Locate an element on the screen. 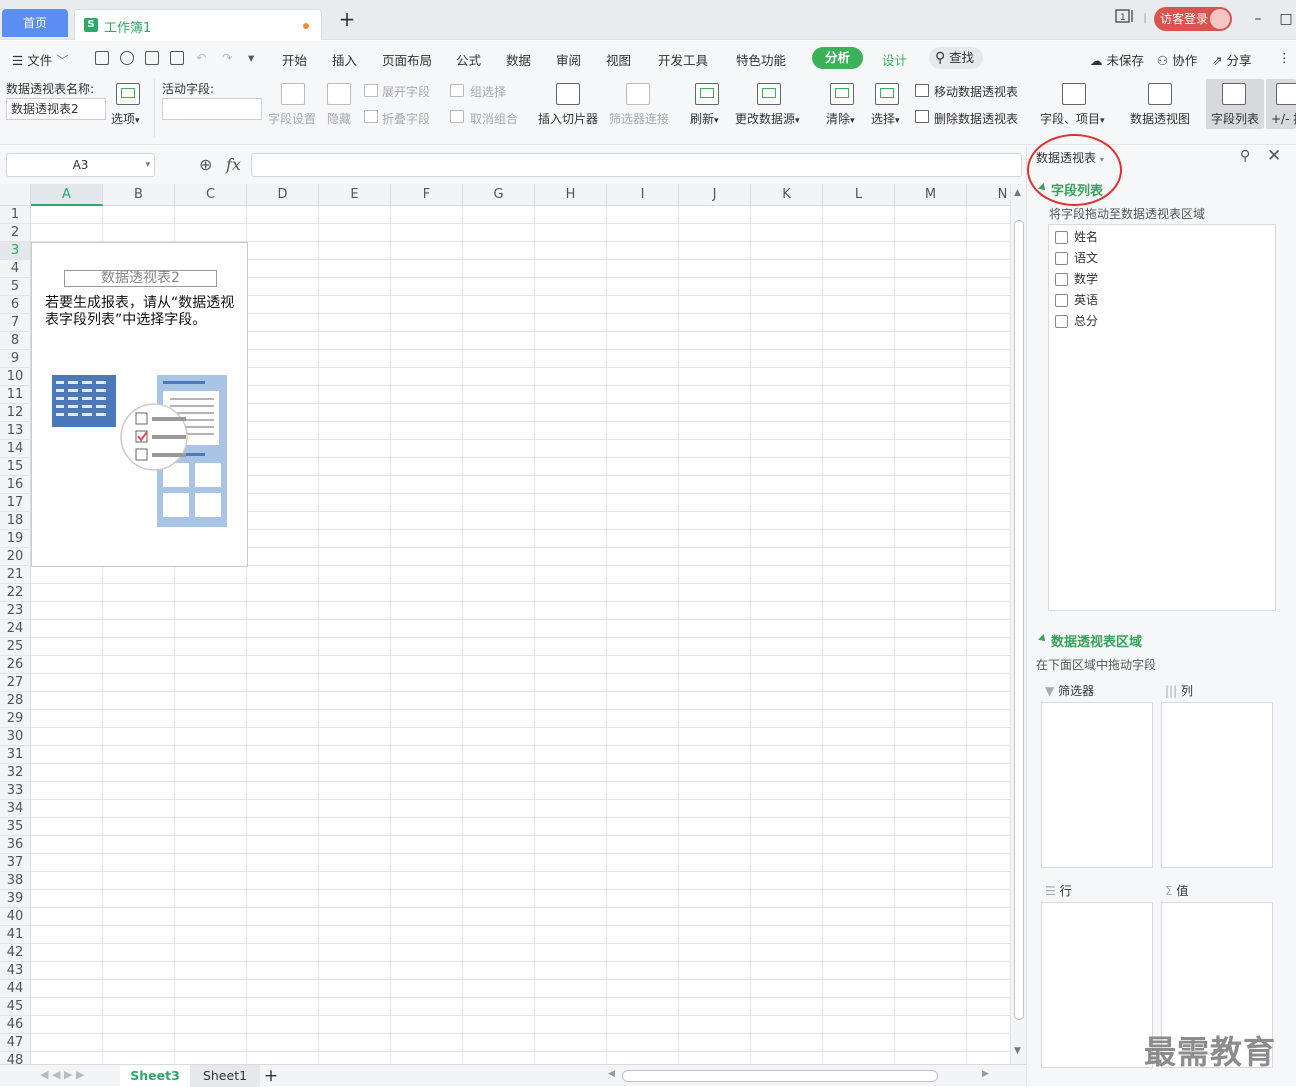  group-select-button: 组选择 is located at coordinates (488, 91).